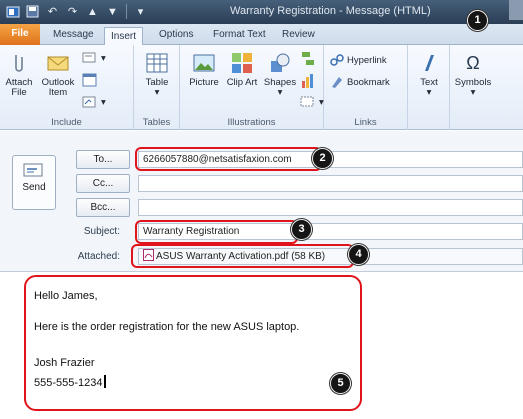 The height and width of the screenshot is (419, 523). Describe the element at coordinates (157, 92) in the screenshot. I see `table-dropdown-arrow: ▾` at that location.